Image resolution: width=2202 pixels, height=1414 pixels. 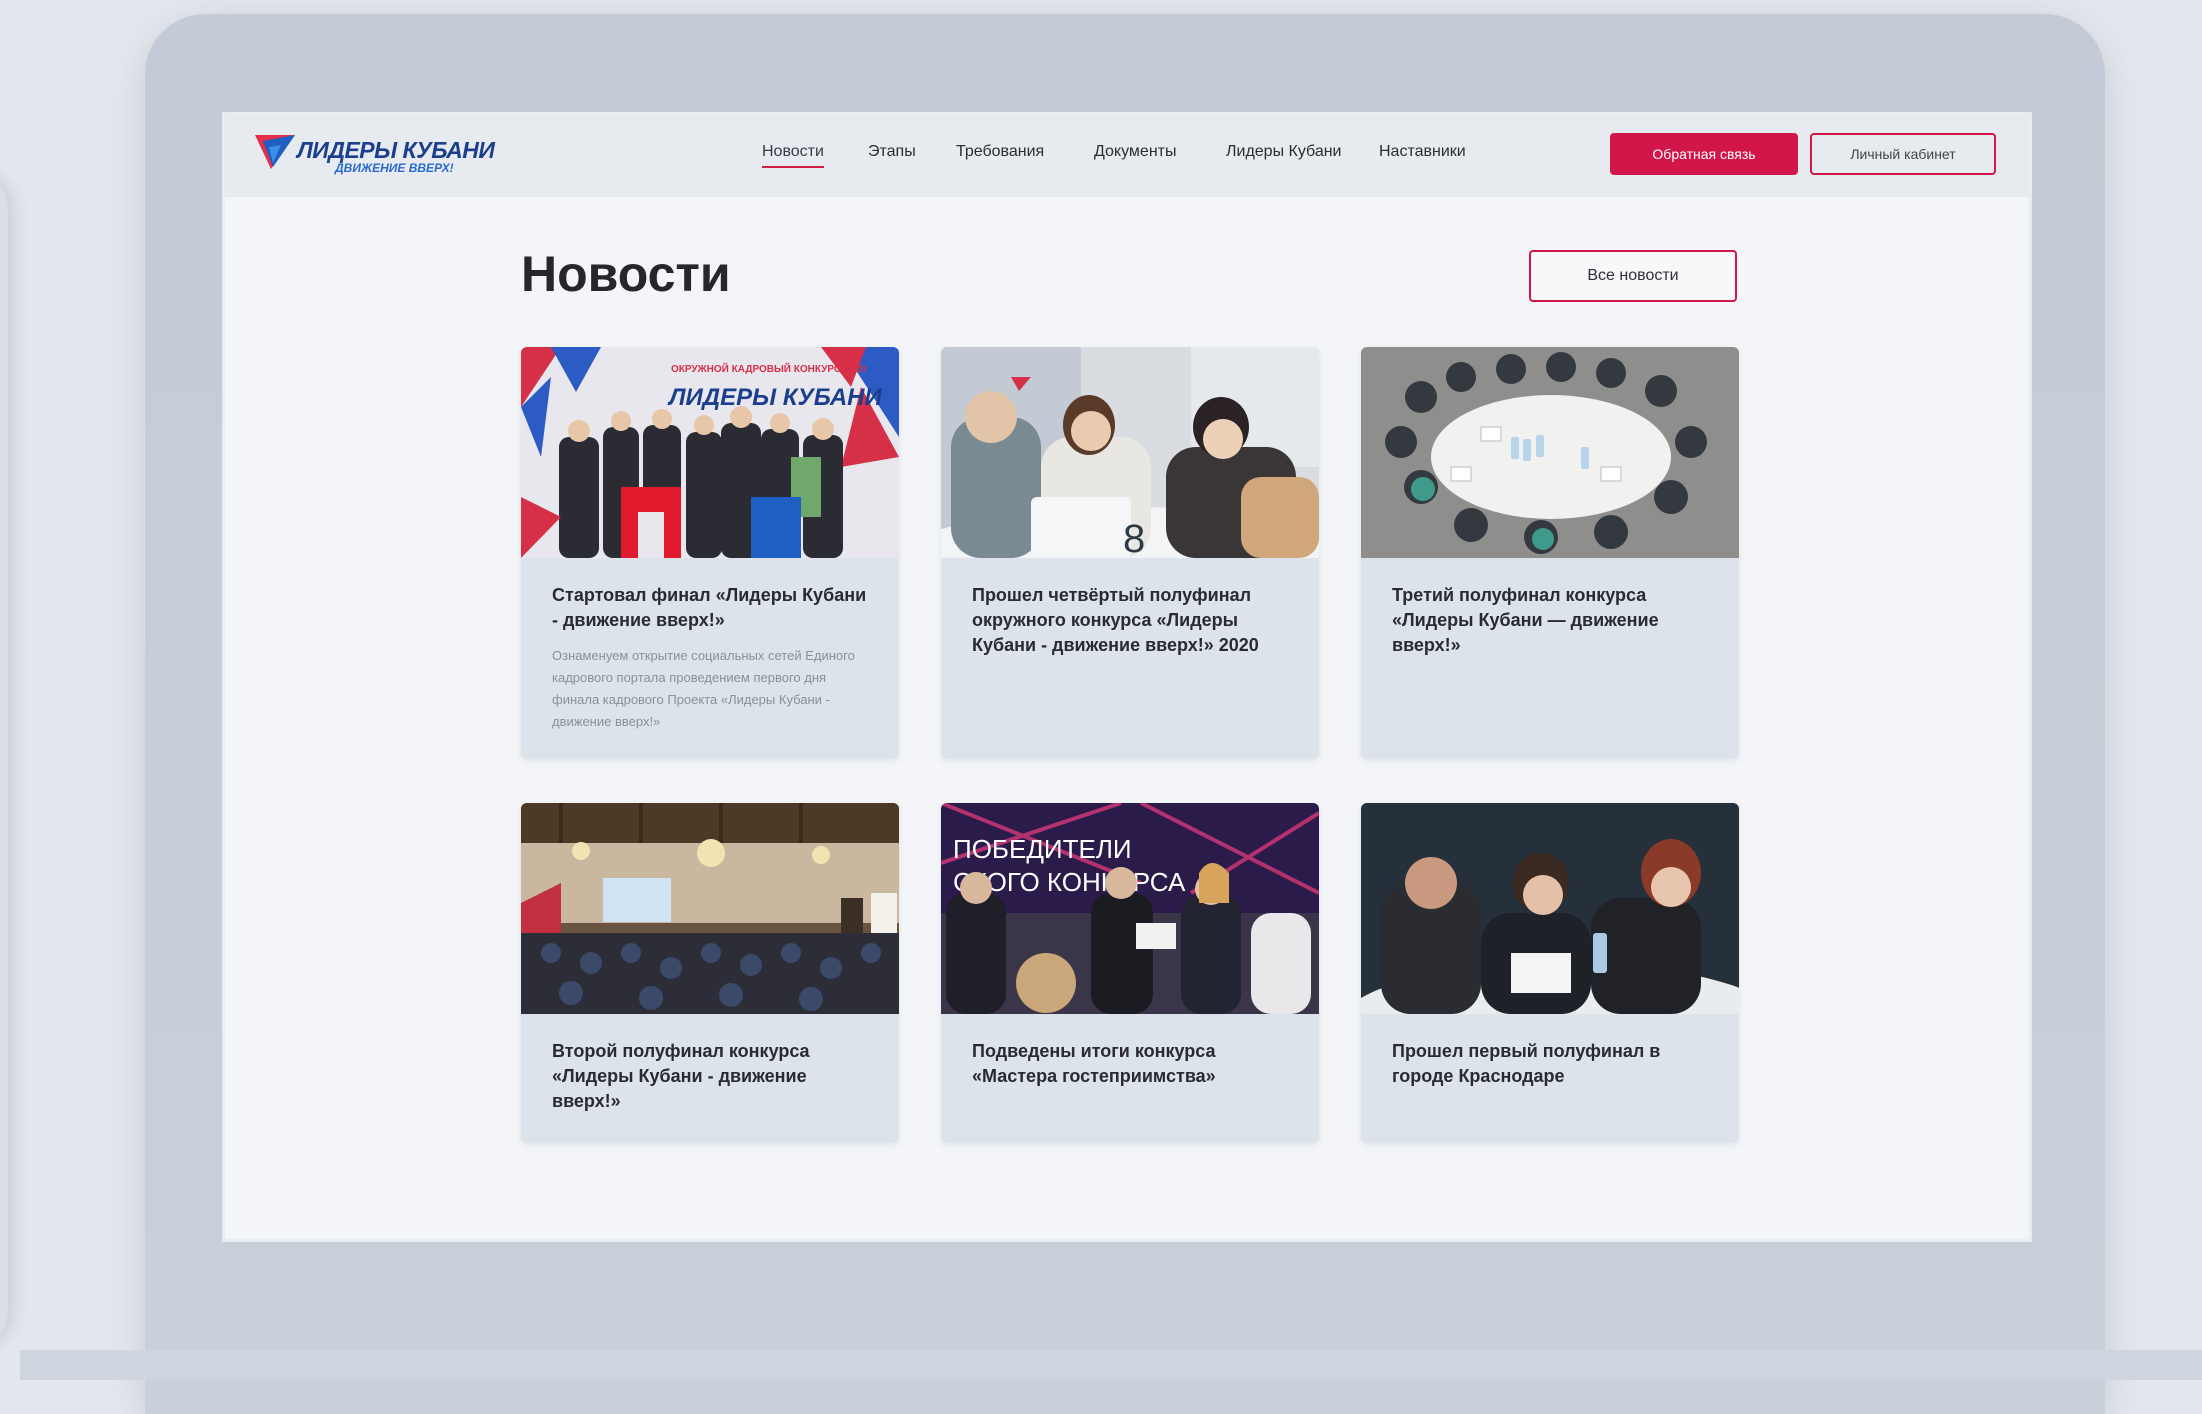 What do you see at coordinates (1903, 154) in the screenshot?
I see `personal-cabinet-button: Личный кабинет` at bounding box center [1903, 154].